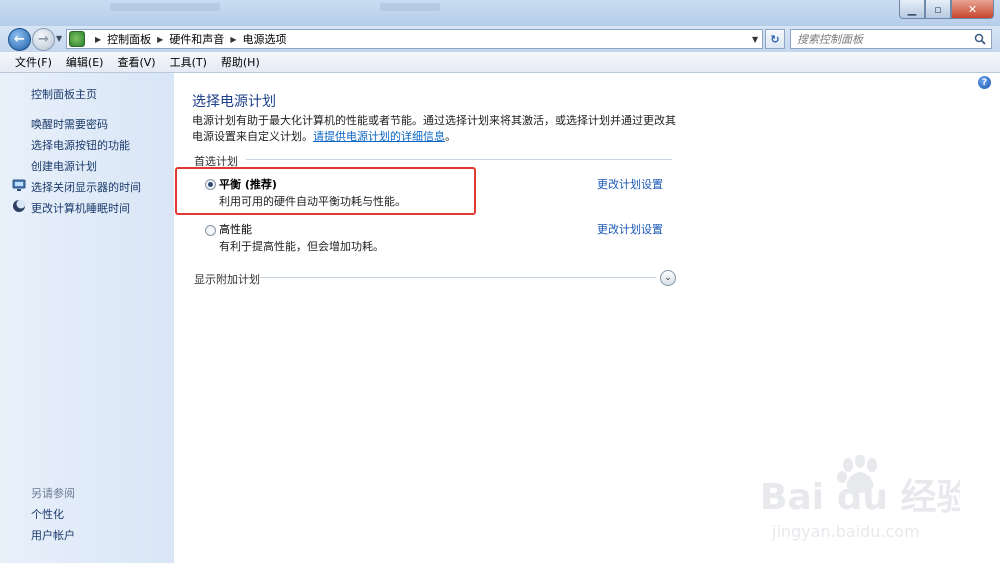 This screenshot has width=1000, height=563. I want to click on expand-additional-plans-button: ⌄, so click(668, 278).